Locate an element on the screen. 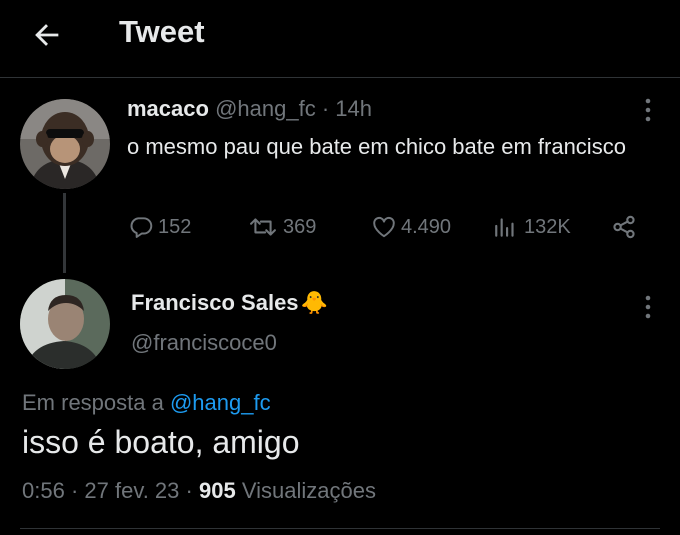 The image size is (680, 535). divider is located at coordinates (340, 528).